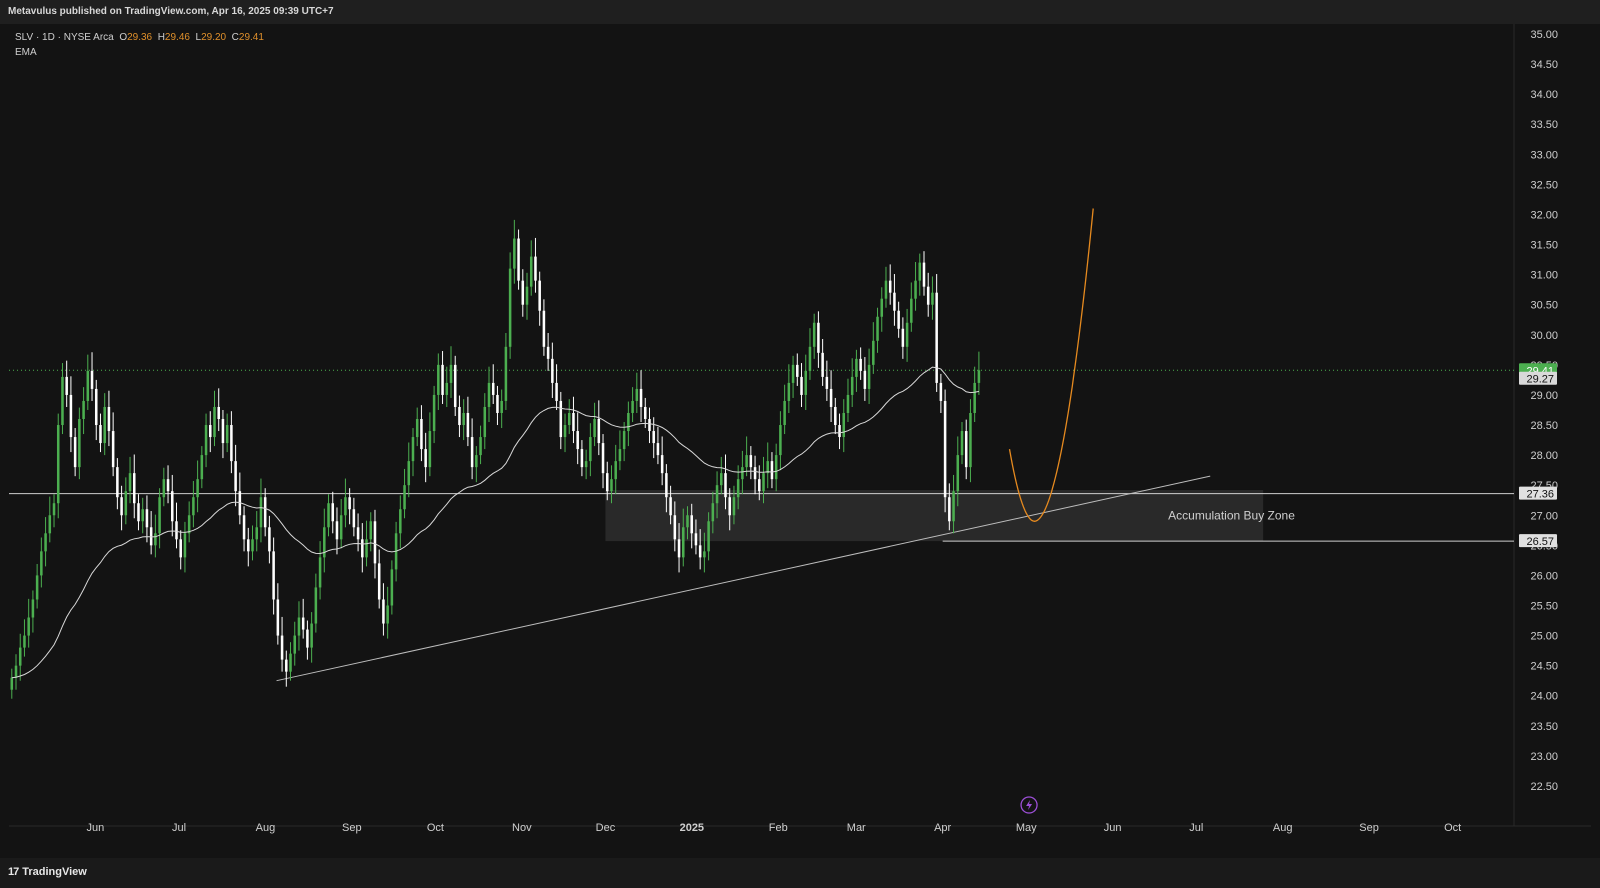  Describe the element at coordinates (47, 872) in the screenshot. I see `tradingview-brand: 17 TradingView` at that location.